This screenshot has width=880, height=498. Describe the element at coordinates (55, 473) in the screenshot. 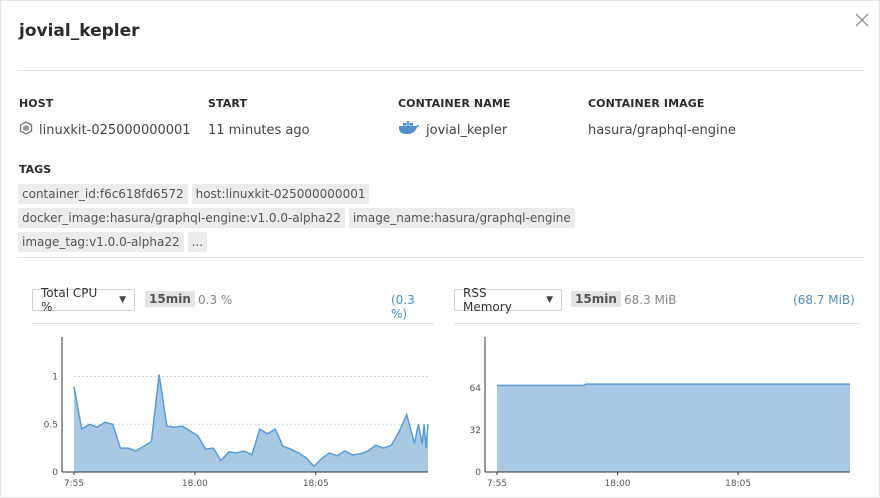

I see `cpu-y-tick-label: 0` at that location.